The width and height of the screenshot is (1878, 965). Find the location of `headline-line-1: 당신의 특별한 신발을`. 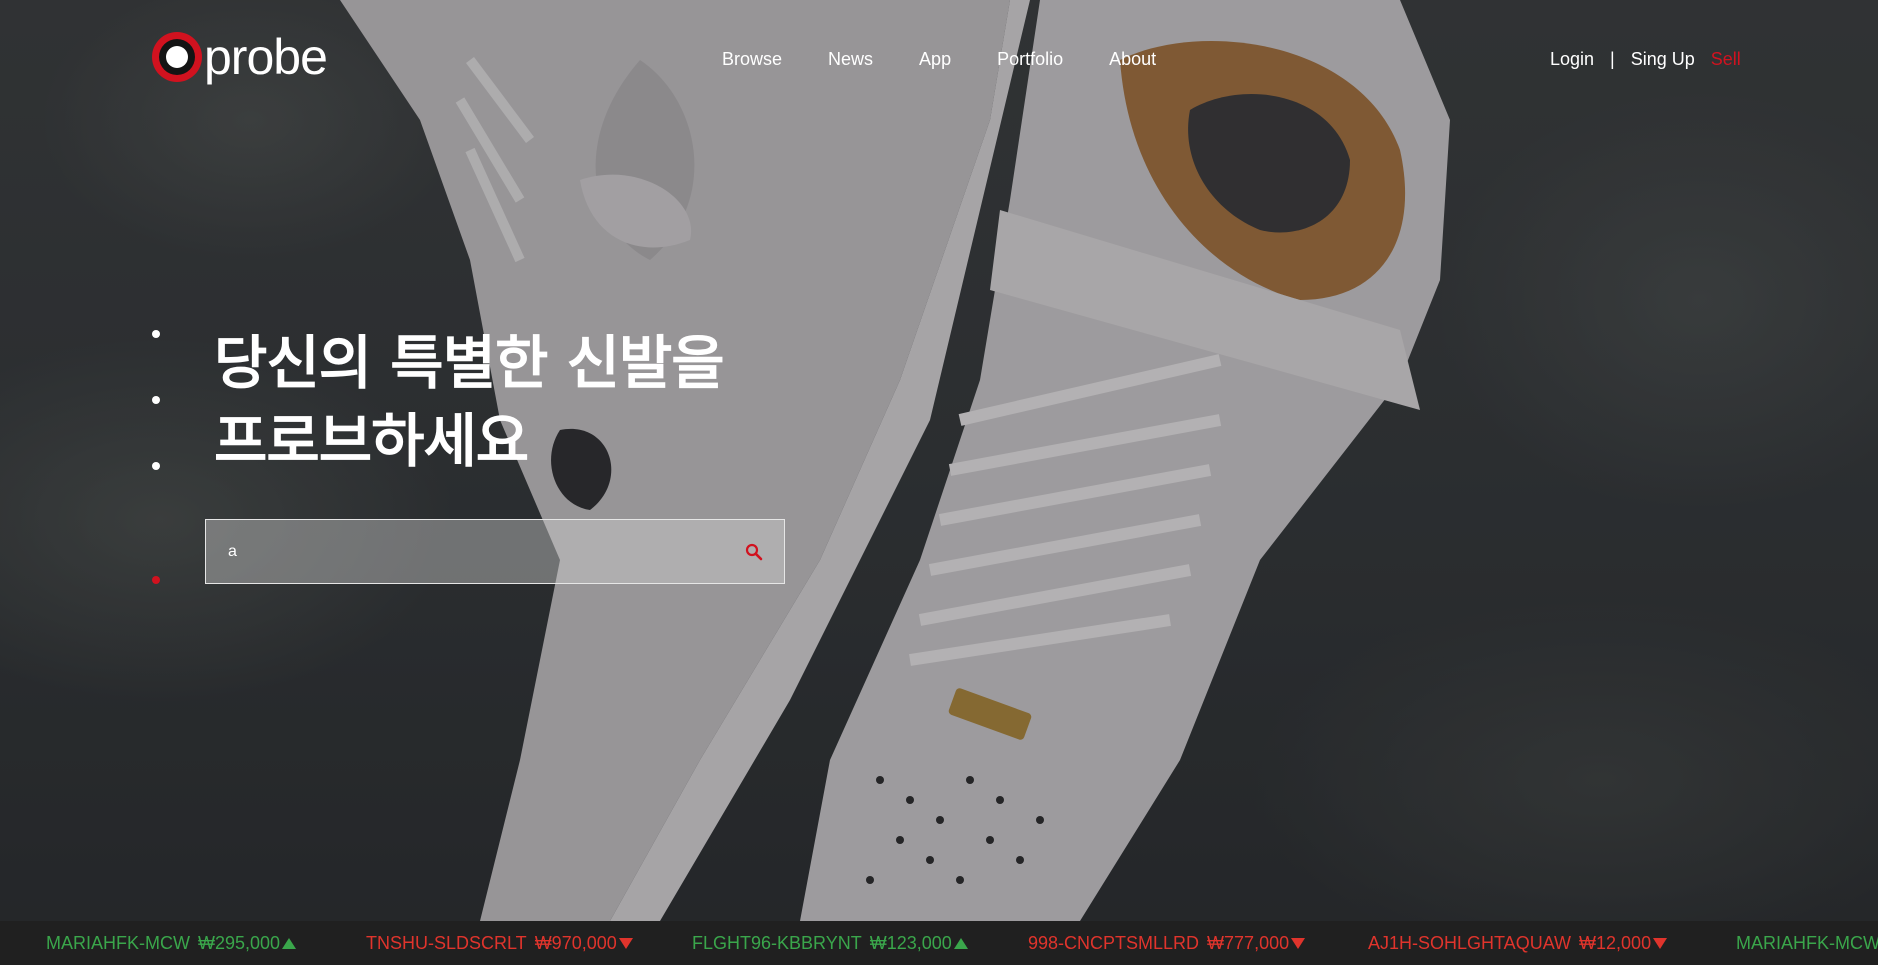

headline-line-1: 당신의 특별한 신발을 is located at coordinates (469, 363).